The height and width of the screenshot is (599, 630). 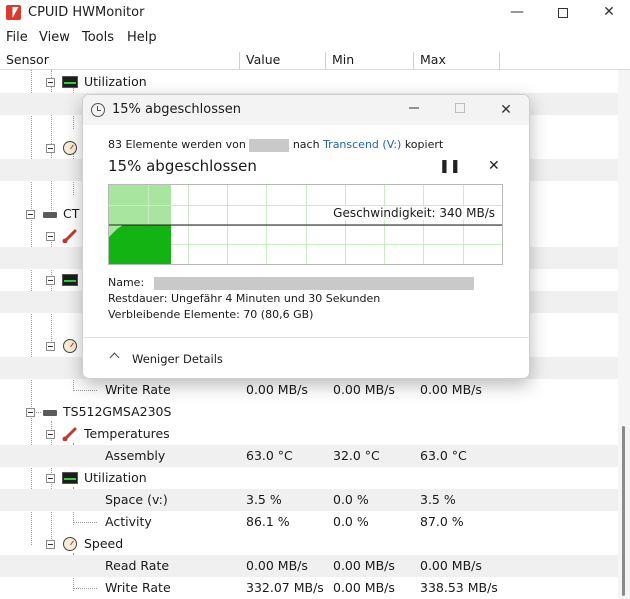 I want to click on sensor-label: Space (v:), so click(x=136, y=499).